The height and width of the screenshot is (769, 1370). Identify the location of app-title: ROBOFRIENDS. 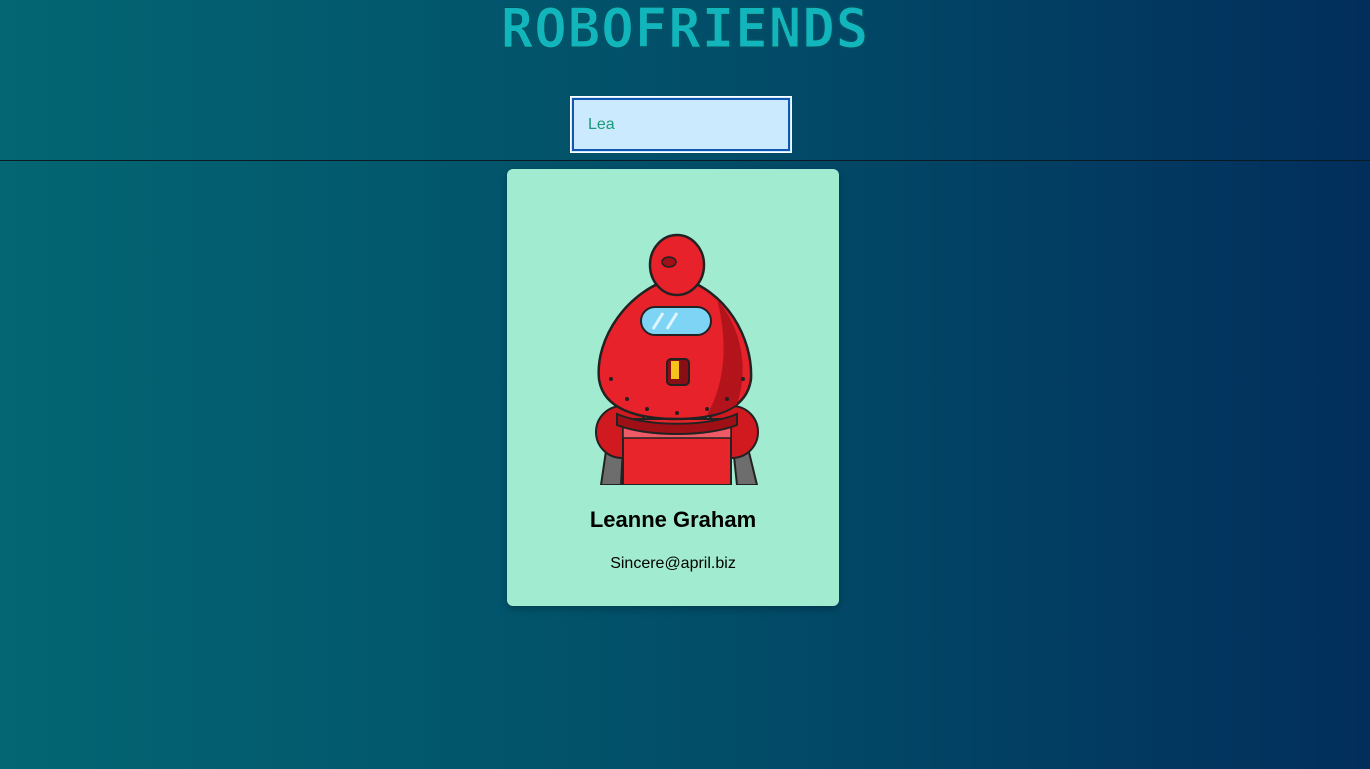
(685, 30).